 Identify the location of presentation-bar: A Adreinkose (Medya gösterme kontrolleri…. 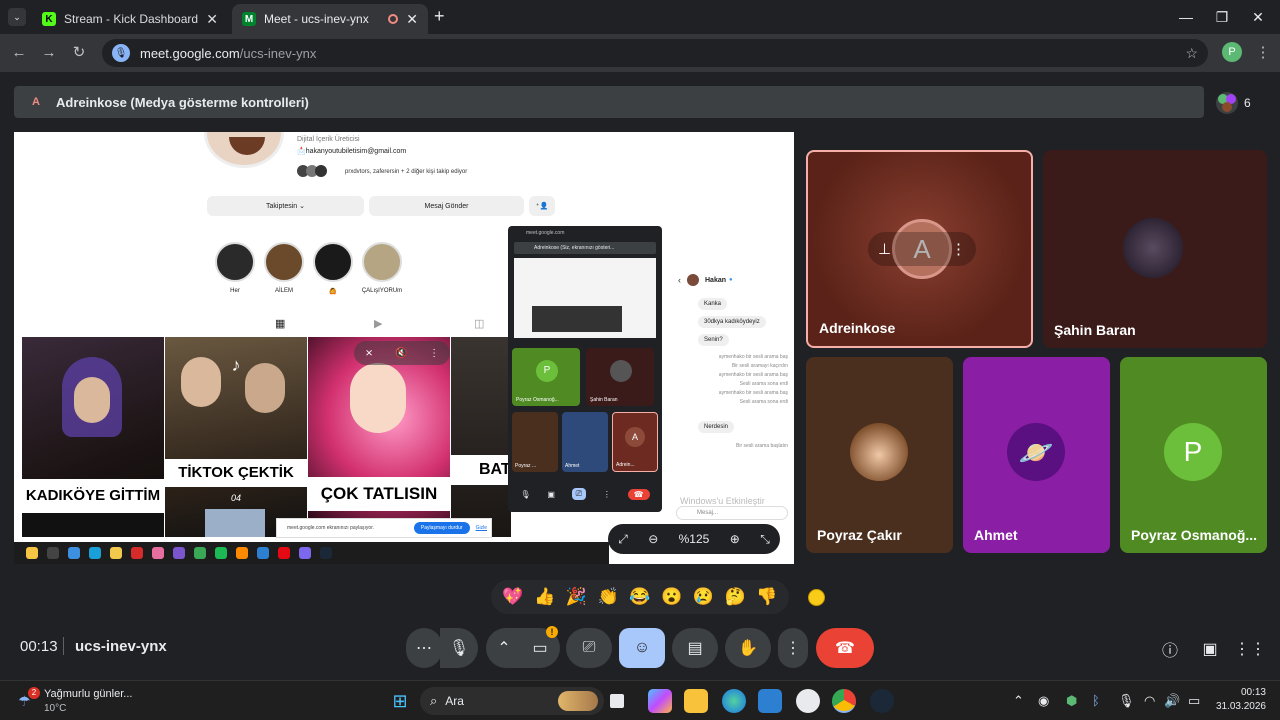
(609, 102).